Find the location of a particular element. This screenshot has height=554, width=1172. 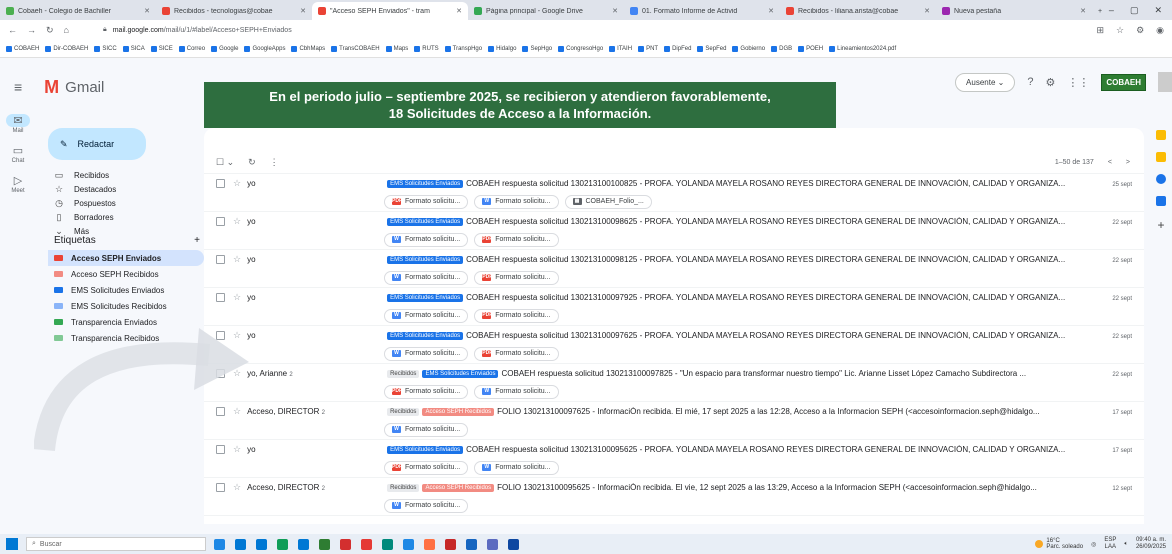

browser-tab: "Acceso SEPH Enviados" - tram ✕ is located at coordinates (390, 11).